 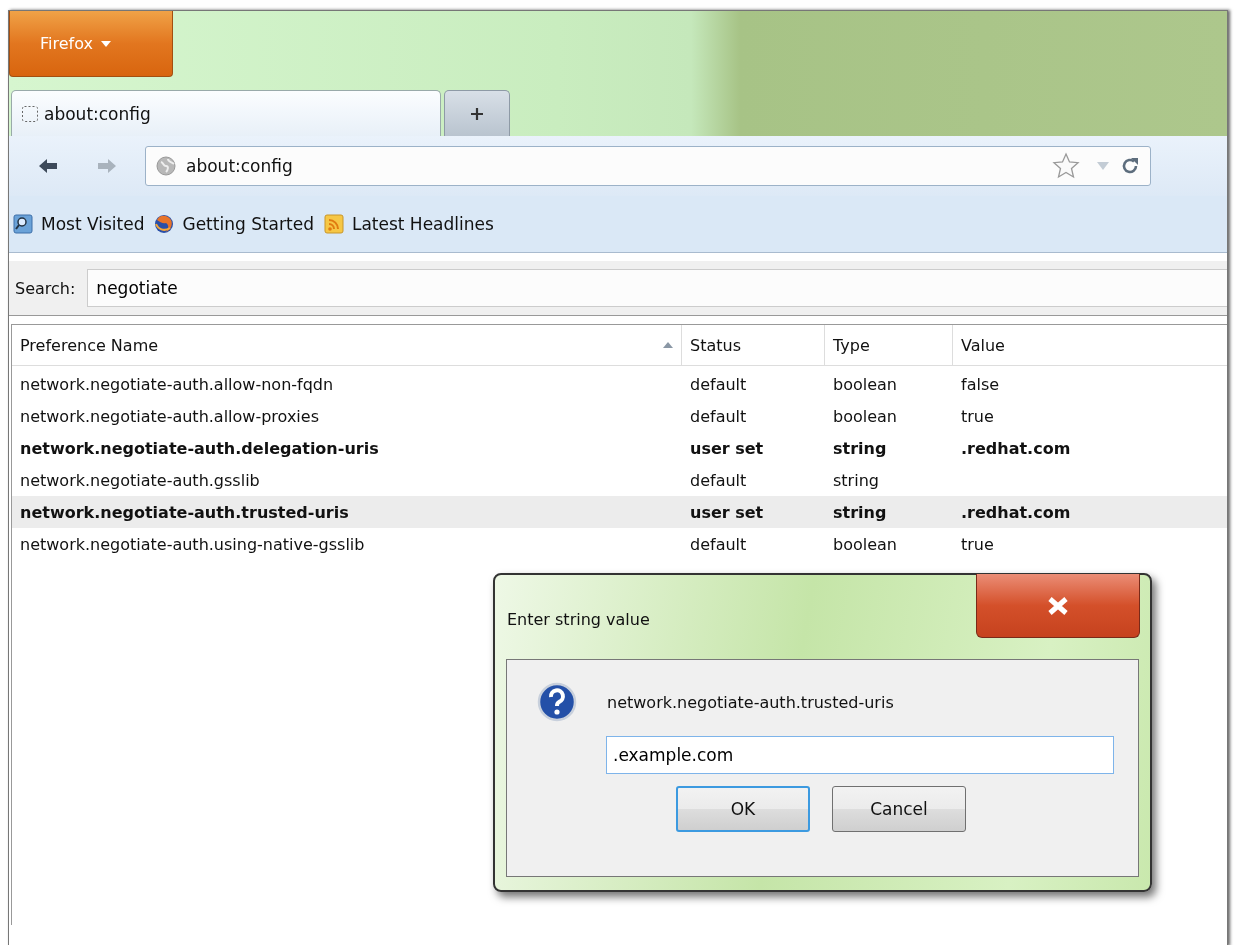 I want to click on table-cell: false, so click(x=980, y=384).